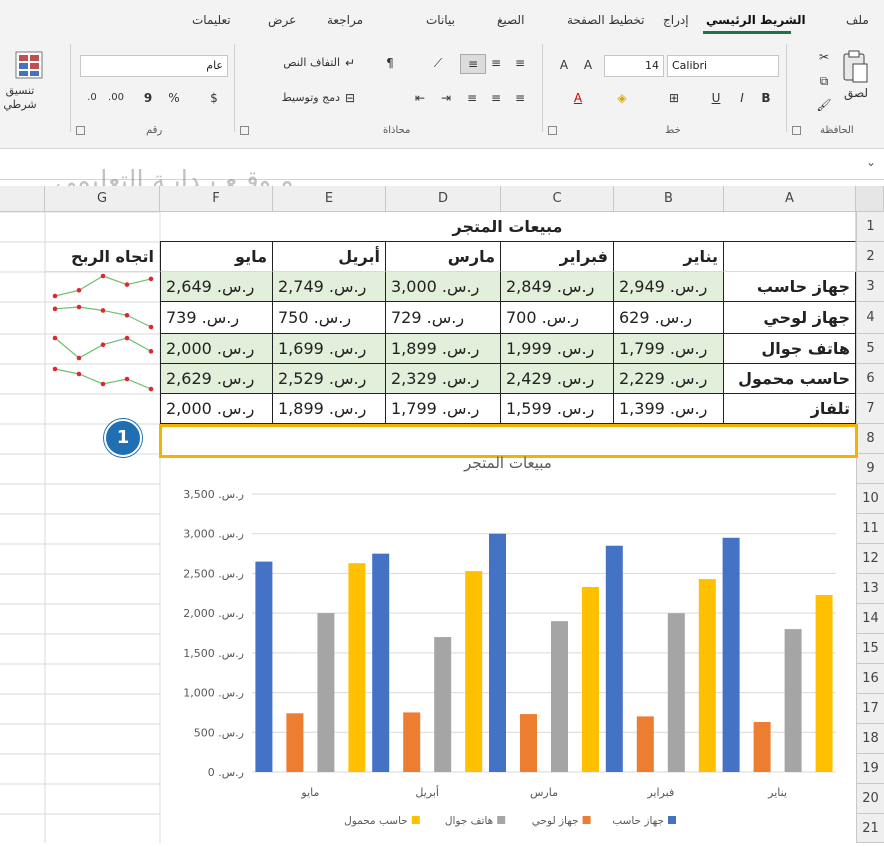 The height and width of the screenshot is (847, 884). Describe the element at coordinates (244, 130) in the screenshot. I see `alignment-launcher-icon` at that location.